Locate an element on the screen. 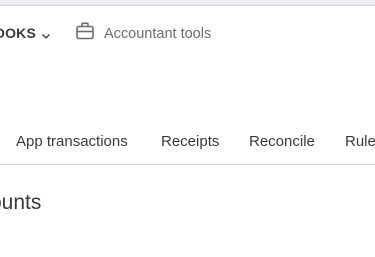 The height and width of the screenshot is (257, 375). accountant-tools-button: Accountant tools is located at coordinates (143, 33).